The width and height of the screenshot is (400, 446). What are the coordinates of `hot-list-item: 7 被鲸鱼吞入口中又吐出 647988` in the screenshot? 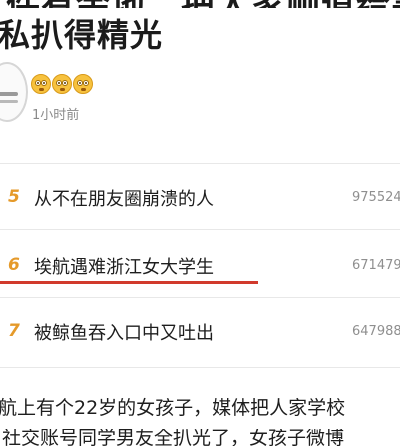 It's located at (200, 332).